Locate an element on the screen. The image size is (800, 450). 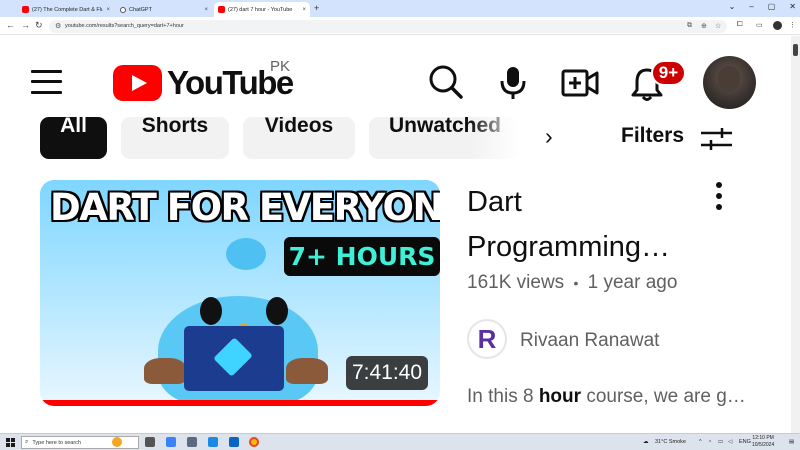
taskbar-clock: 12:10 PM 10/5/2024 is located at coordinates (763, 442).